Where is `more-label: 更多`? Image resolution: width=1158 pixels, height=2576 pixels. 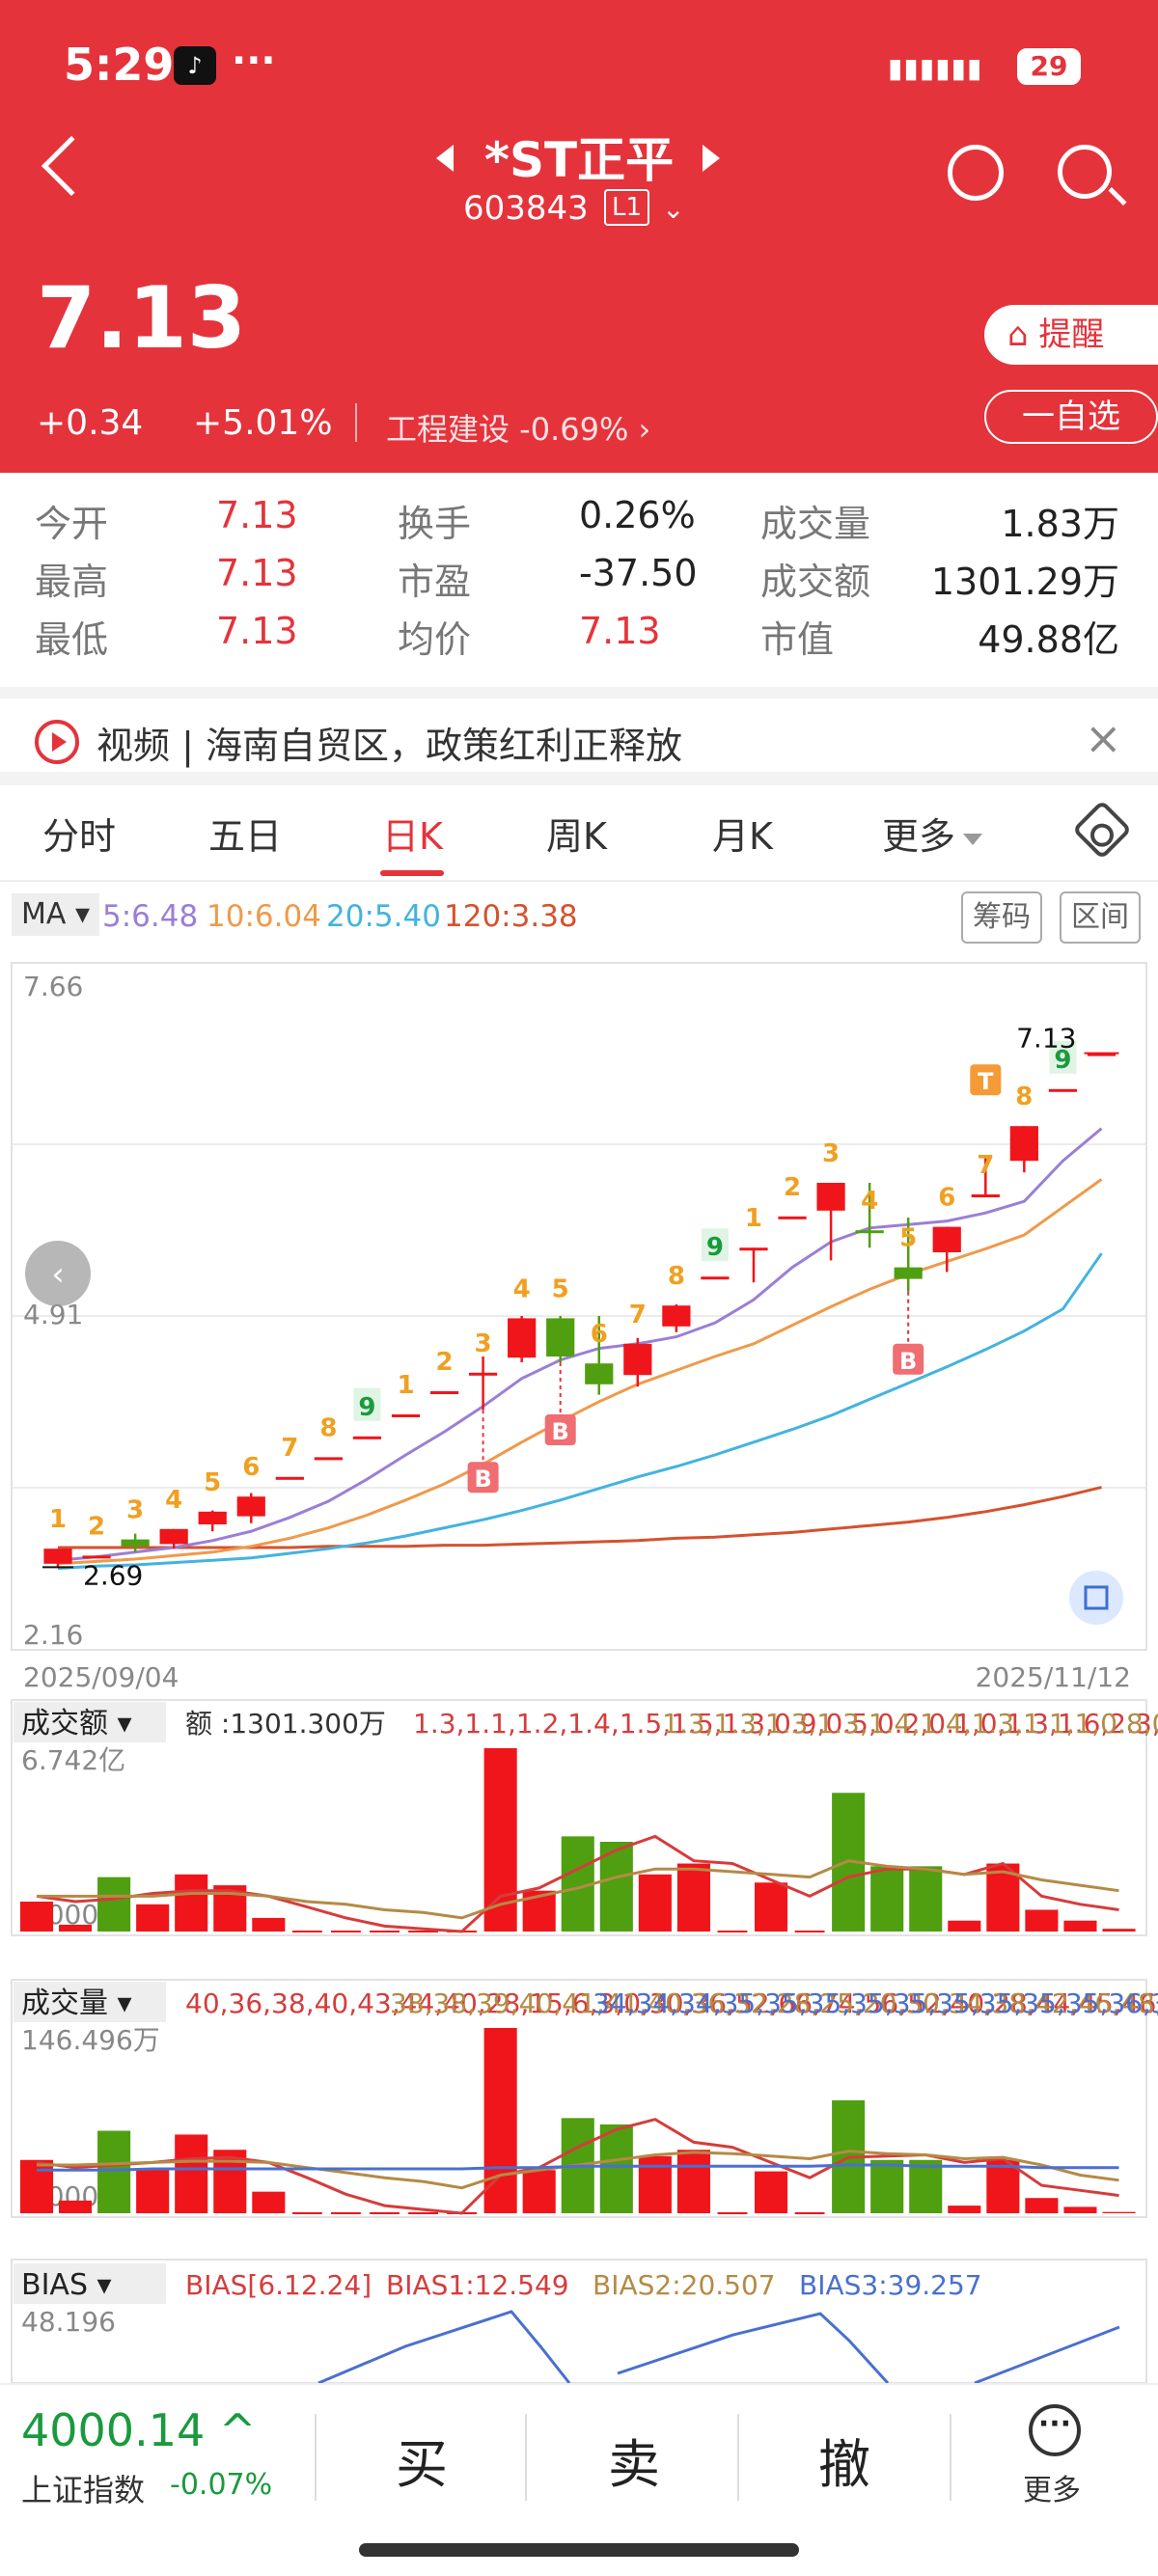
more-label: 更多 is located at coordinates (1052, 2487).